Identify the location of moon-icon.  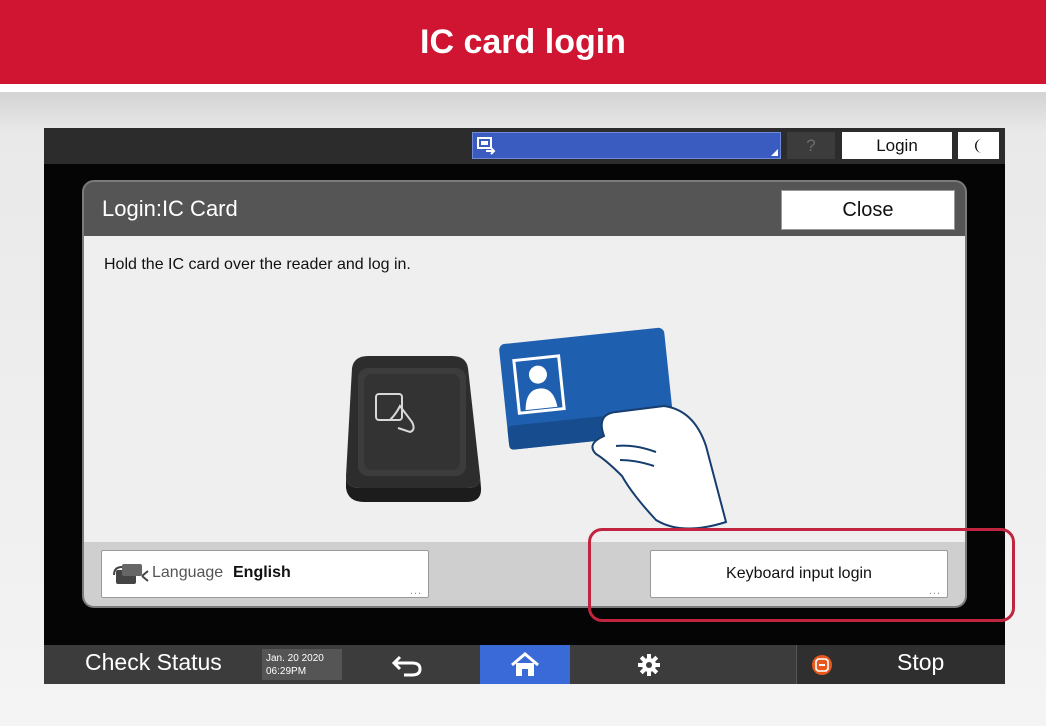
(978, 145).